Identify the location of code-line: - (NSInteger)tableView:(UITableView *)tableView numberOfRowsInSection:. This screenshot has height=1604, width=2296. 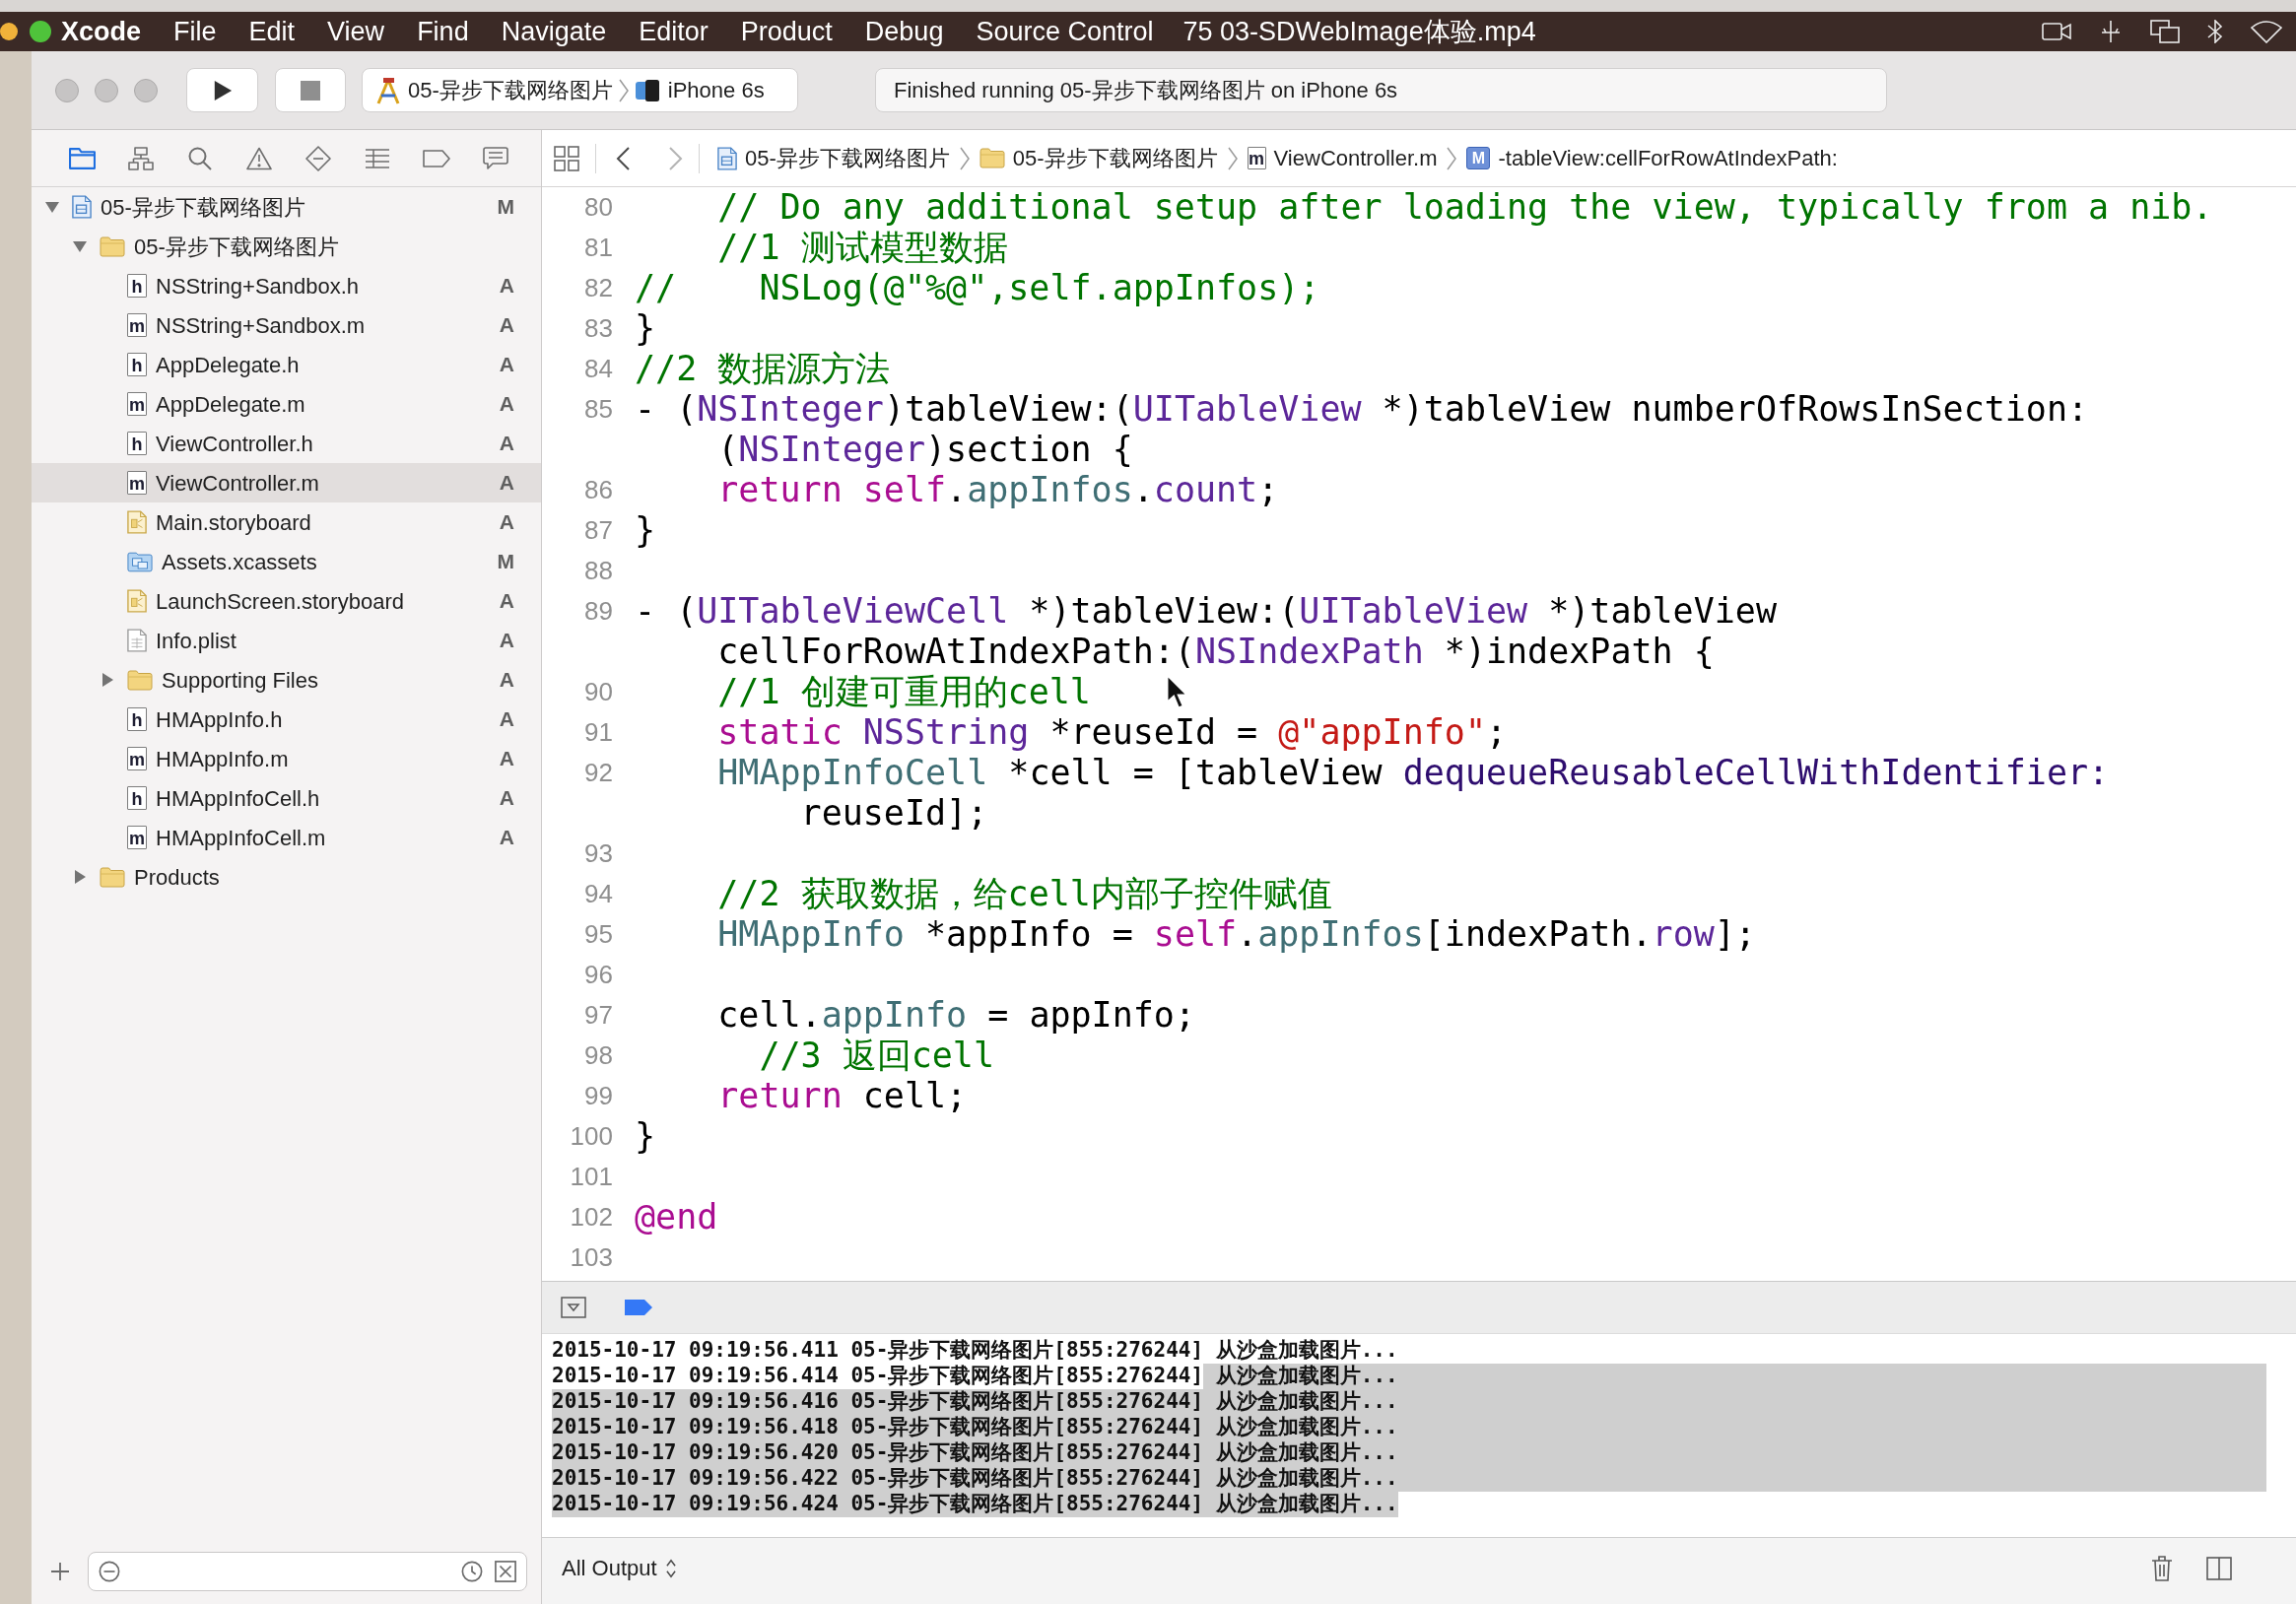
(1362, 409).